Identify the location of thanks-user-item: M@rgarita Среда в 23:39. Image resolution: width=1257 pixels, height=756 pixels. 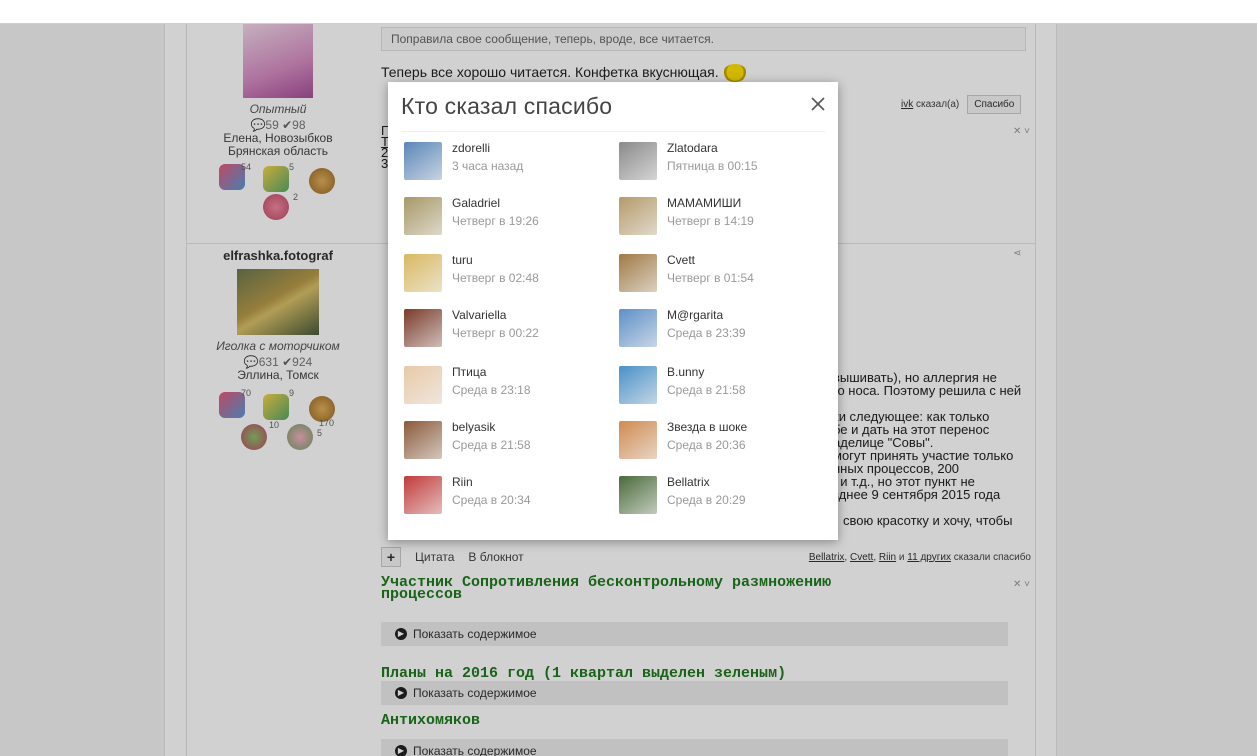
(682, 328).